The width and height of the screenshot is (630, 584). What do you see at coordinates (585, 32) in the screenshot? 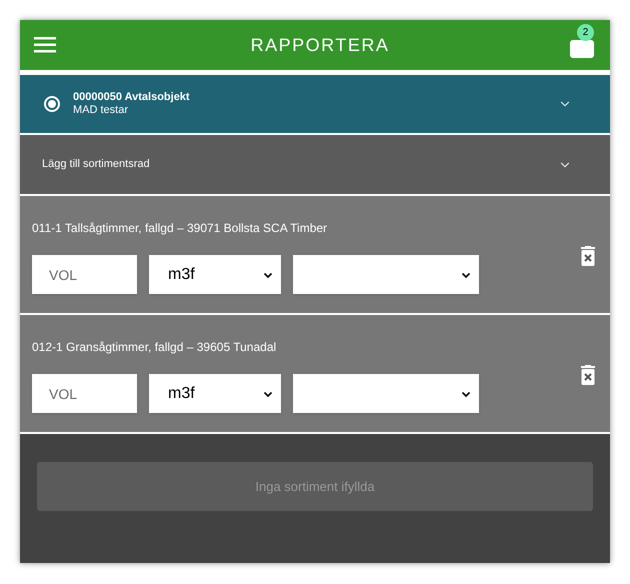
I see `count-badge: 2` at bounding box center [585, 32].